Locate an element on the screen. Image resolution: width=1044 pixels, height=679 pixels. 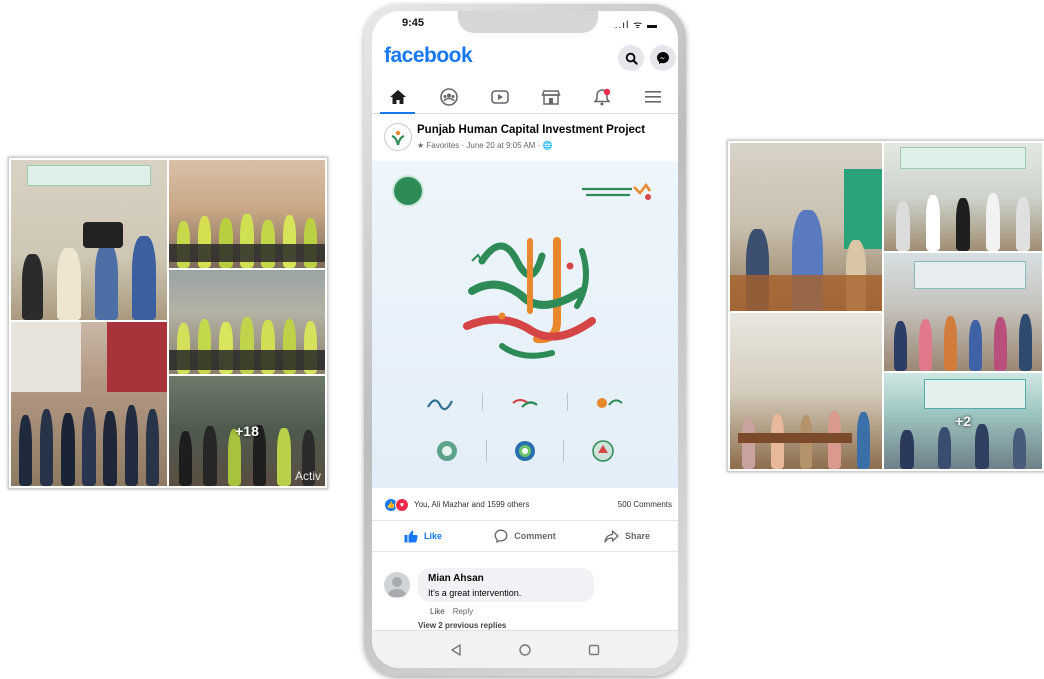
phcip-logo-icon is located at coordinates (398, 138).